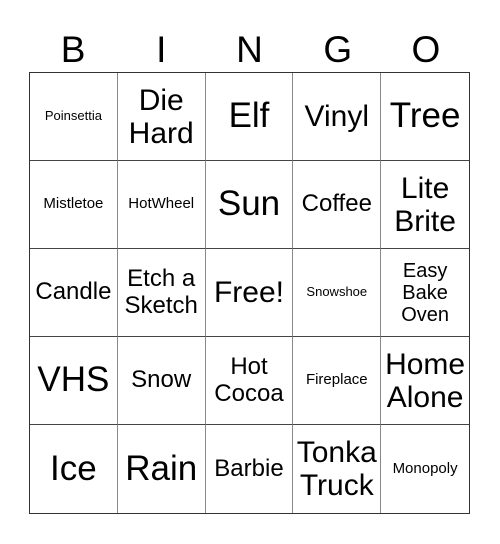 The height and width of the screenshot is (544, 500). Describe the element at coordinates (425, 469) in the screenshot. I see `bingo-cell: Monopoly` at that location.